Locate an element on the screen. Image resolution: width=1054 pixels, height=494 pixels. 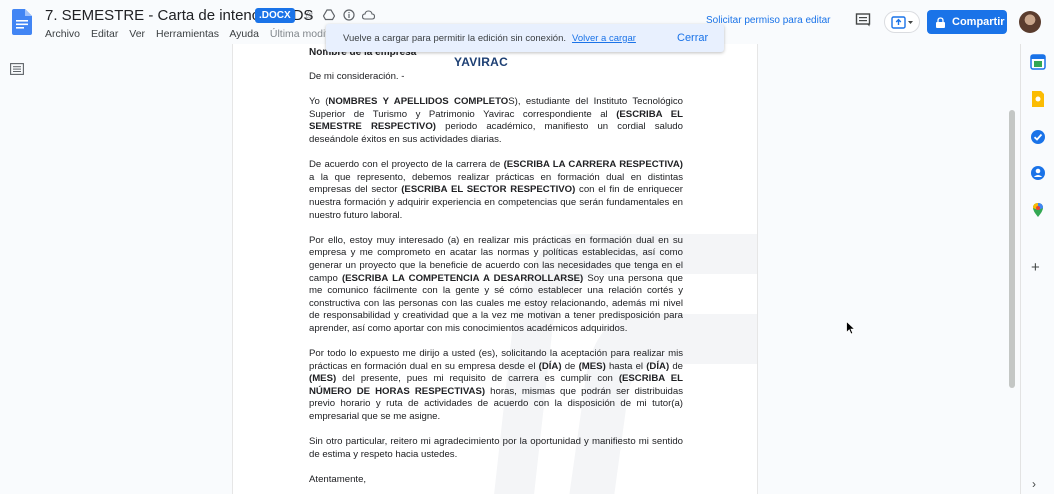
closing: Atentamente, is located at coordinates (338, 479).